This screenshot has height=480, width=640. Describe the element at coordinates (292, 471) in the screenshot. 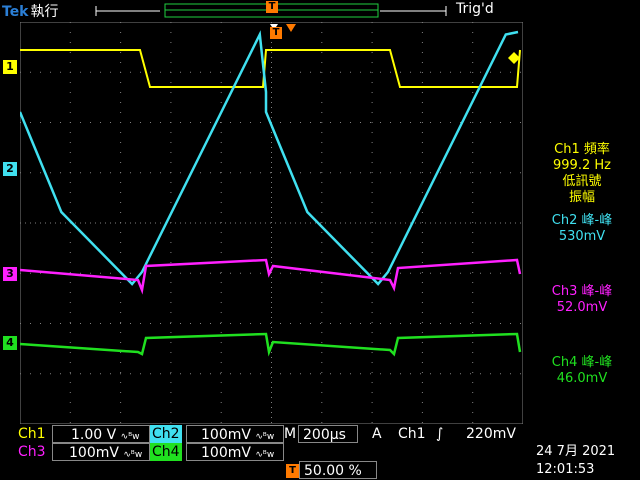

I see `trigger-position-marker-icon: T` at that location.